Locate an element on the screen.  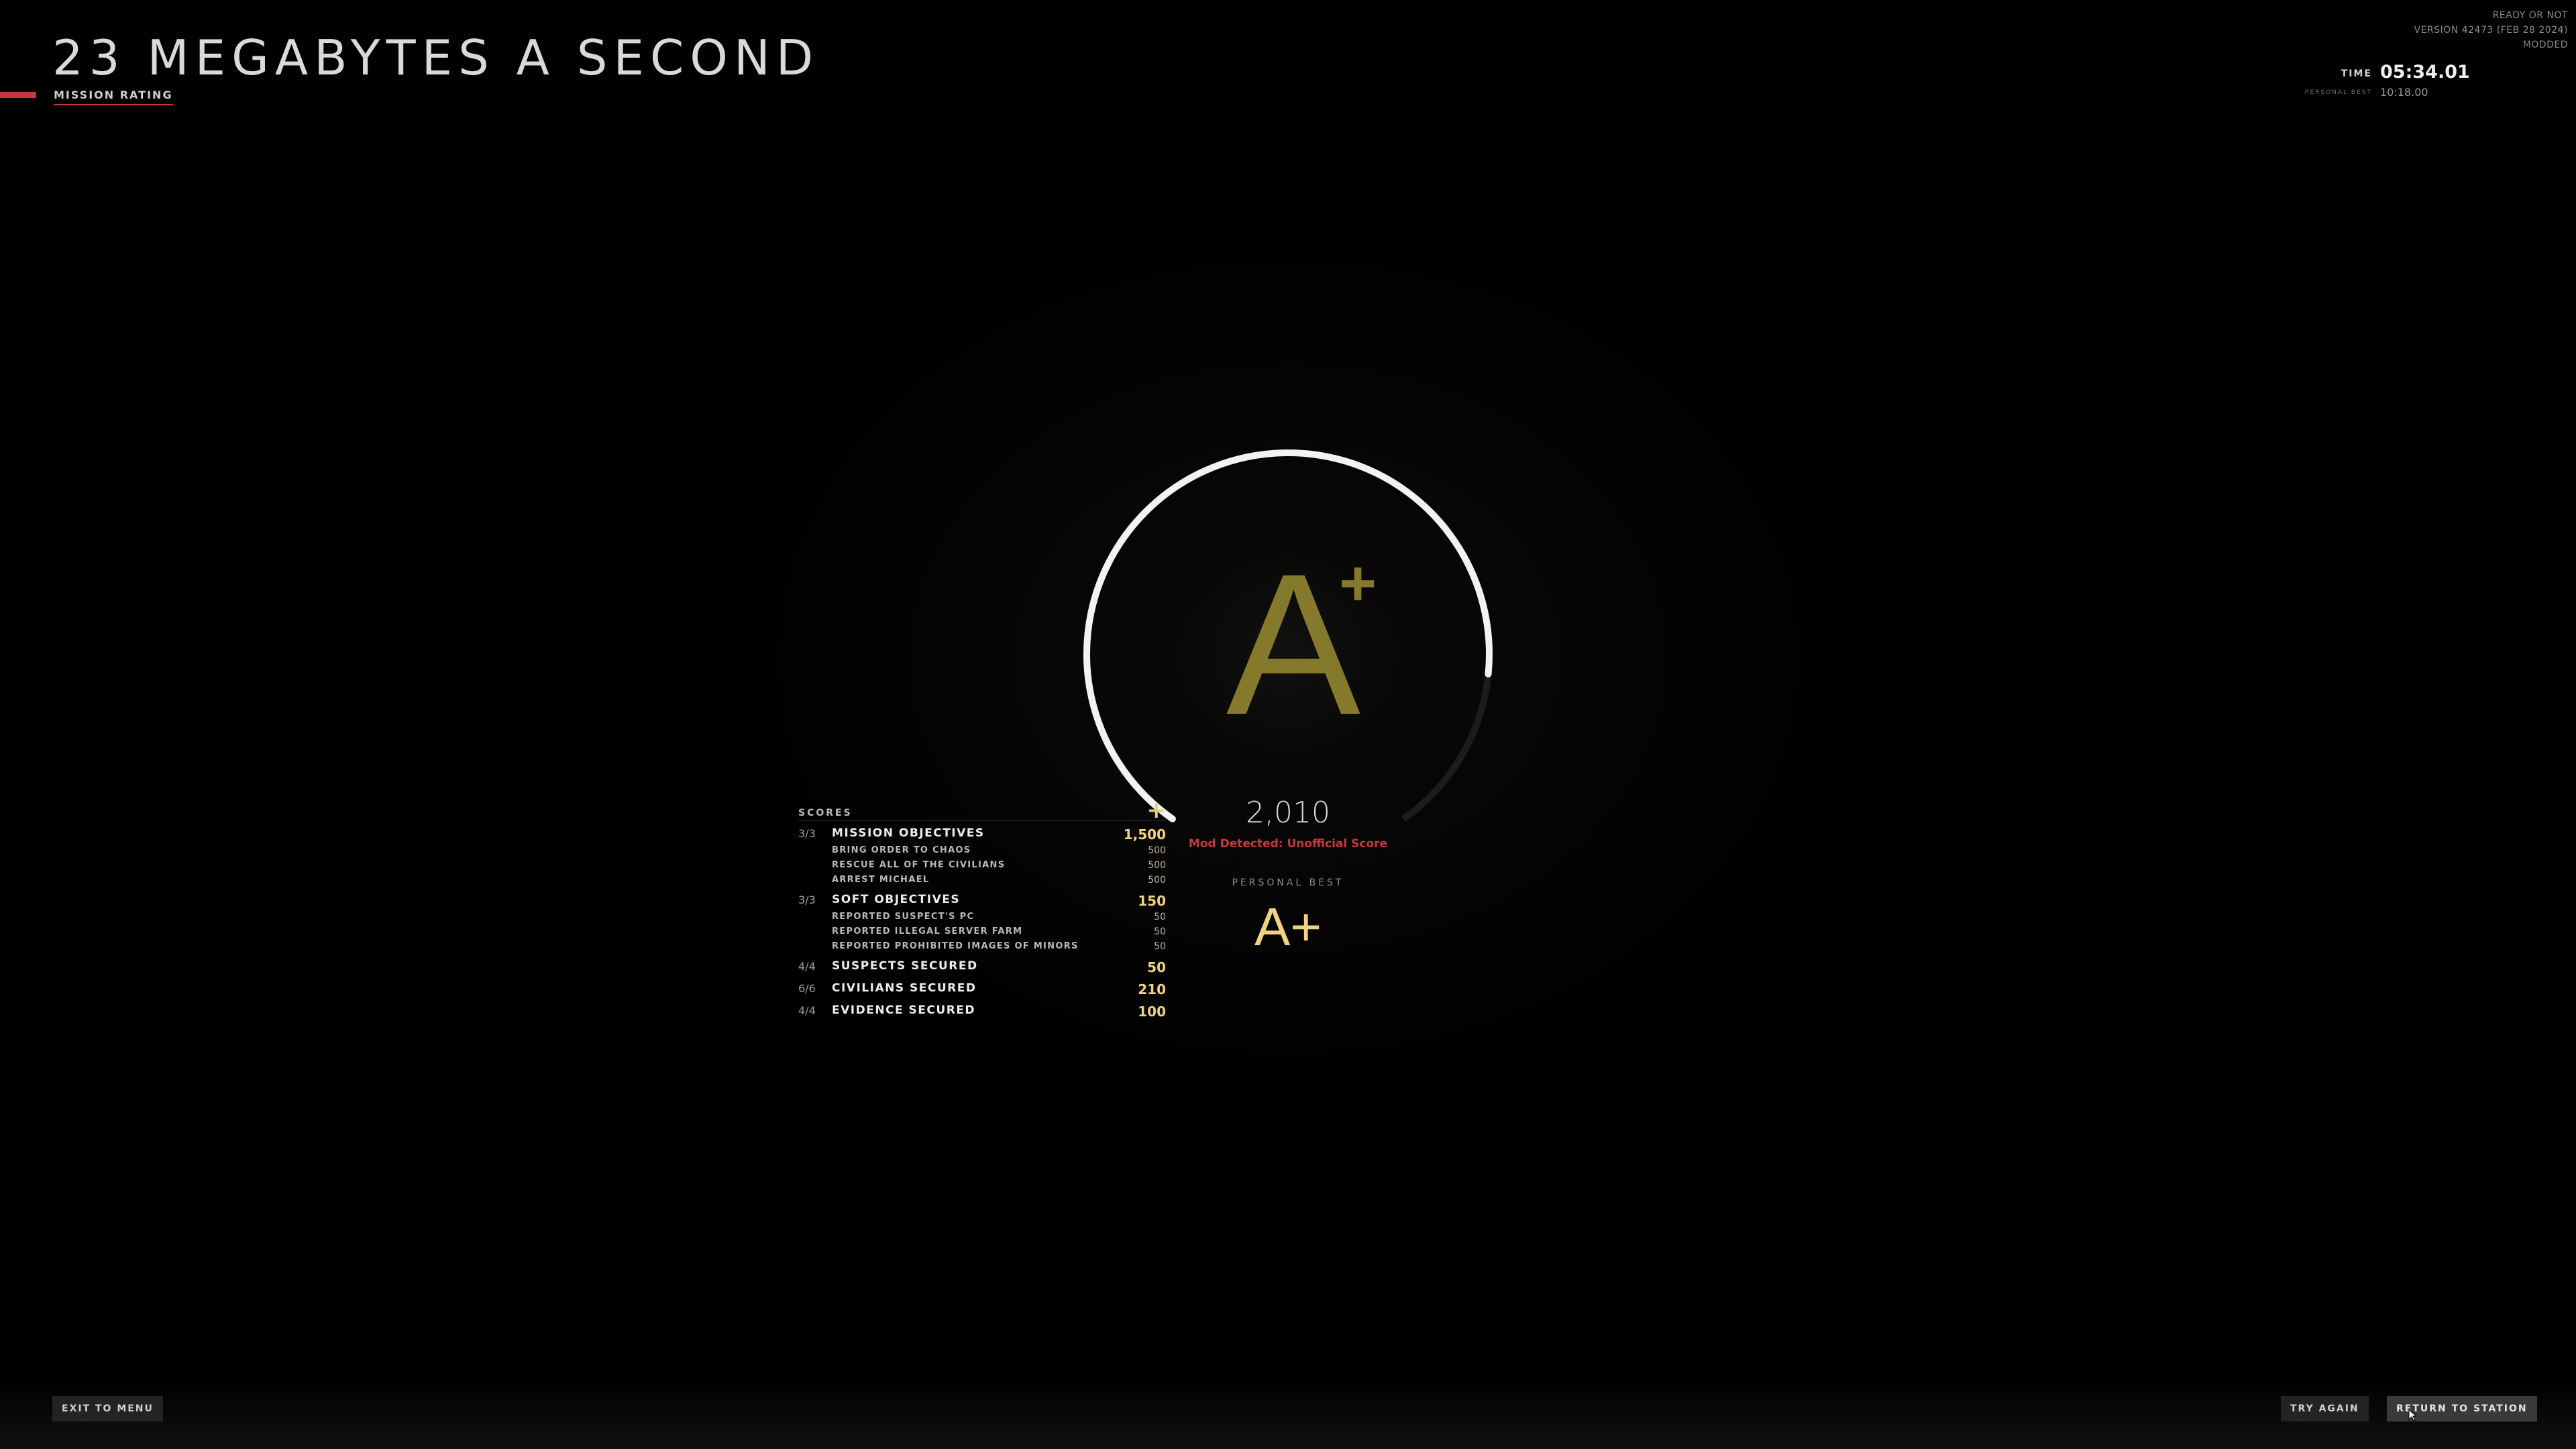
mission-title: 23 MEGABYTES A SECOND is located at coordinates (436, 58).